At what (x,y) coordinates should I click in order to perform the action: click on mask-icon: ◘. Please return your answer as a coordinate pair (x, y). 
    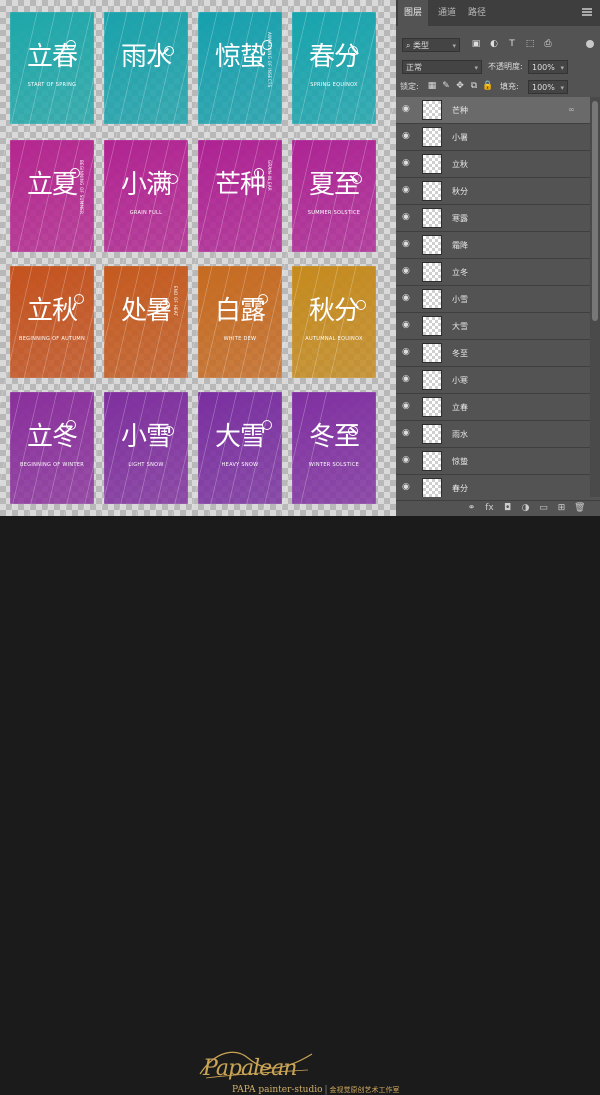
    Looking at the image, I should click on (507, 508).